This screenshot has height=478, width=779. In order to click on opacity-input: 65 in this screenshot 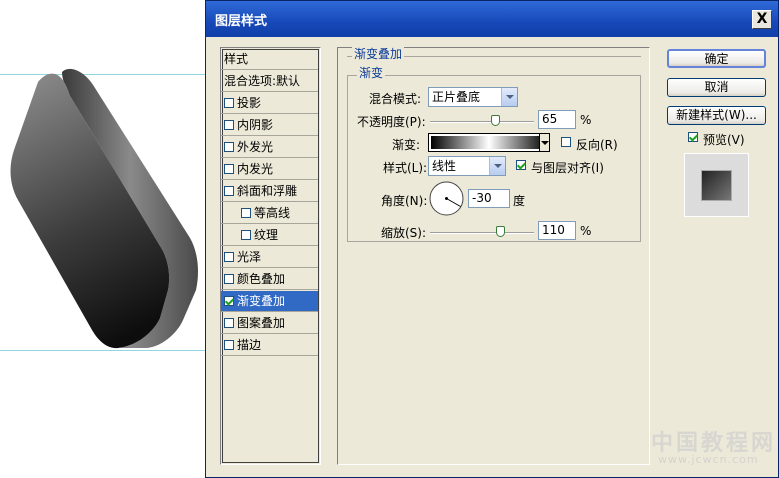, I will do `click(557, 119)`.